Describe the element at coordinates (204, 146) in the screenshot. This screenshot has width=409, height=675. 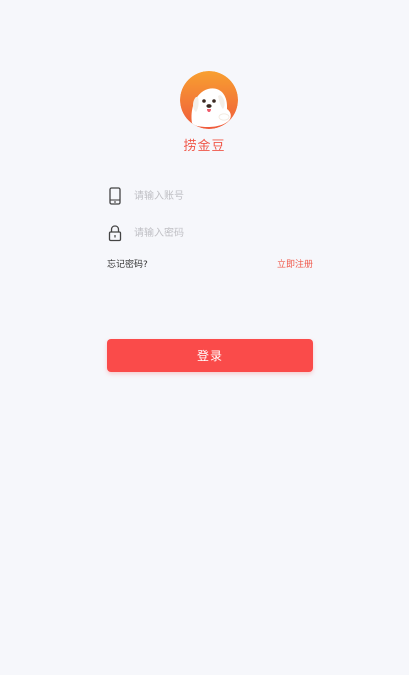
I see `app-name: 捞金豆` at that location.